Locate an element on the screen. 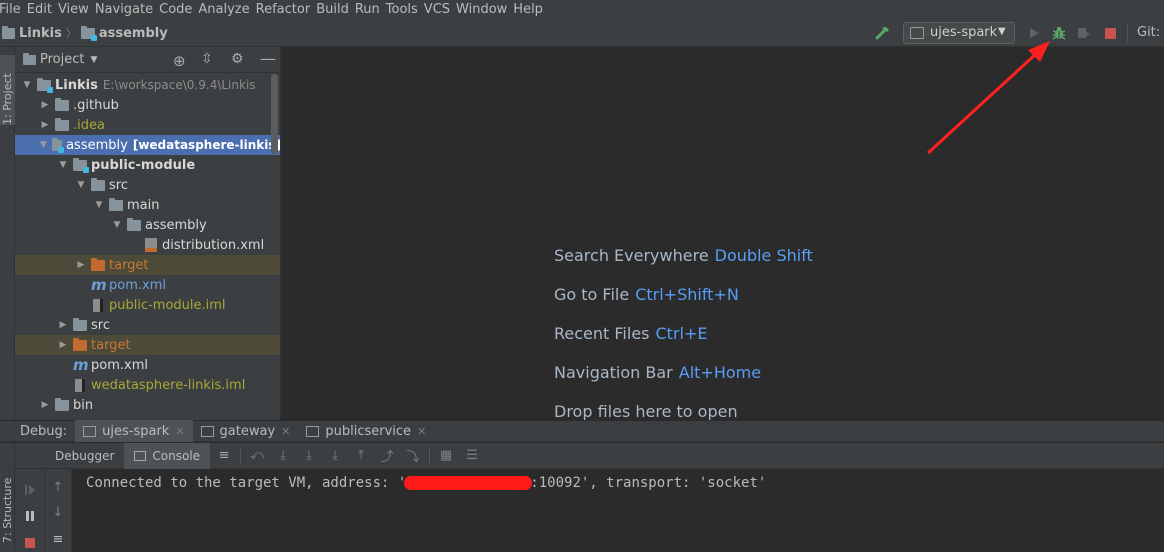 The width and height of the screenshot is (1164, 552). breadcrumb-project: Linkis is located at coordinates (40, 33).